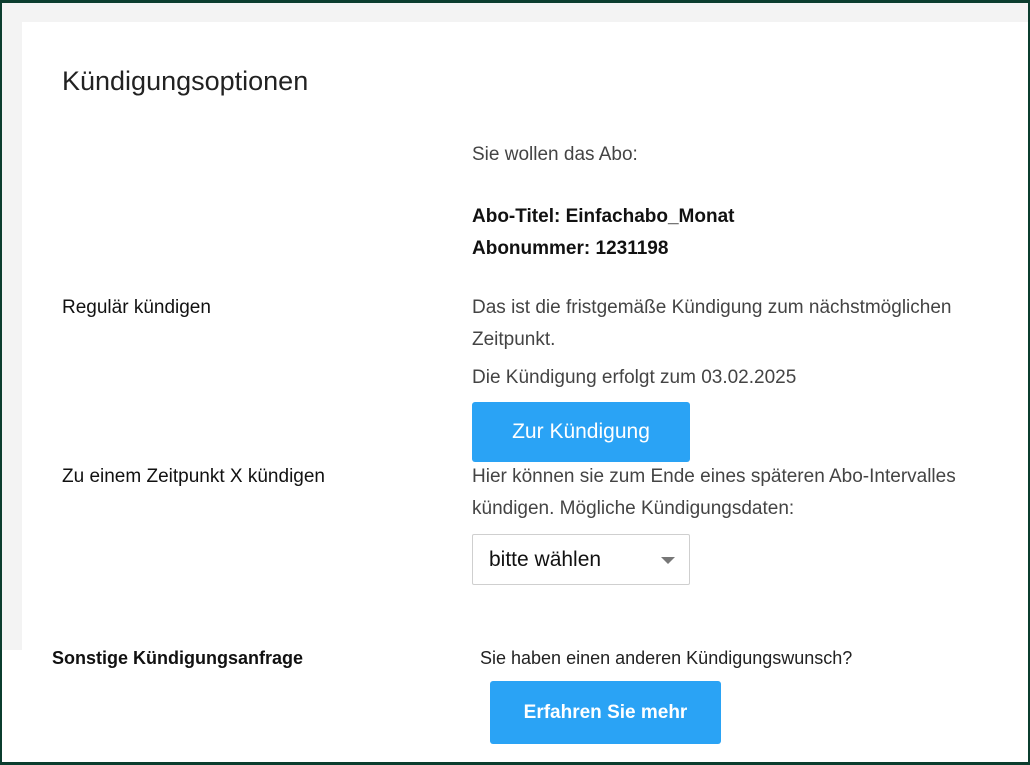  What do you see at coordinates (570, 248) in the screenshot?
I see `subscription-number: Abonummer: 1231198` at bounding box center [570, 248].